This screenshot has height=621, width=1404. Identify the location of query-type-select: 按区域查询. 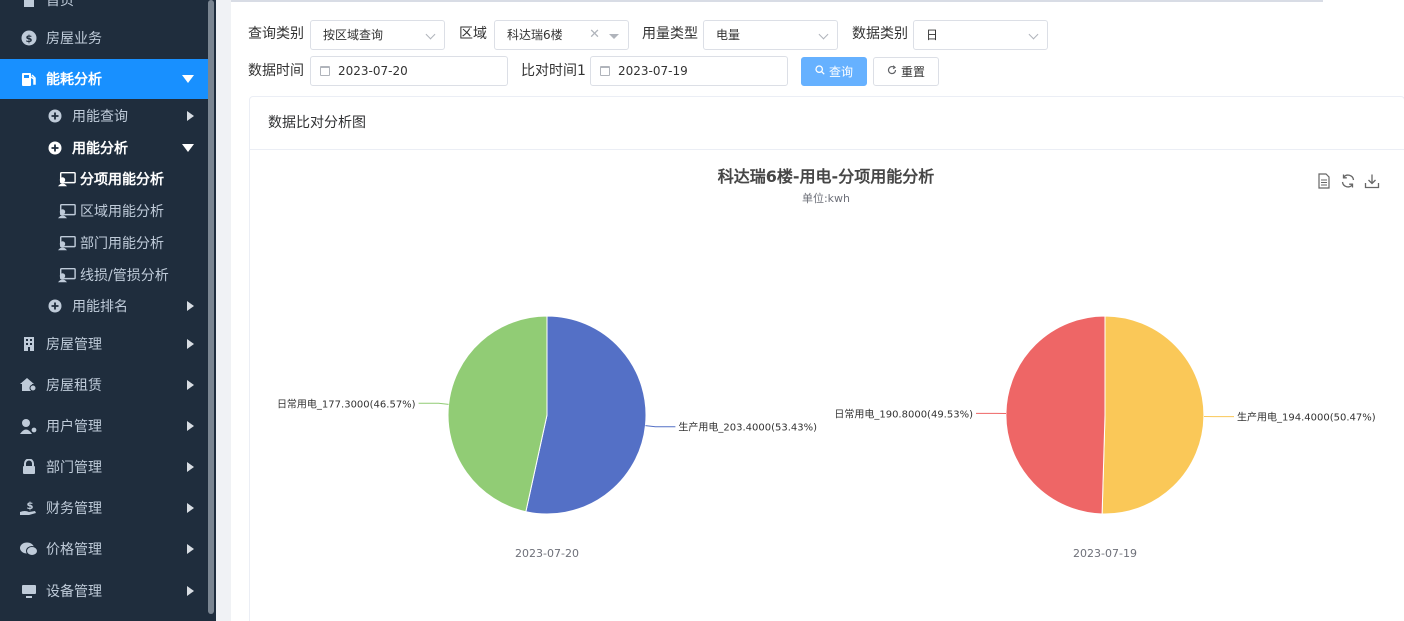
(377, 35).